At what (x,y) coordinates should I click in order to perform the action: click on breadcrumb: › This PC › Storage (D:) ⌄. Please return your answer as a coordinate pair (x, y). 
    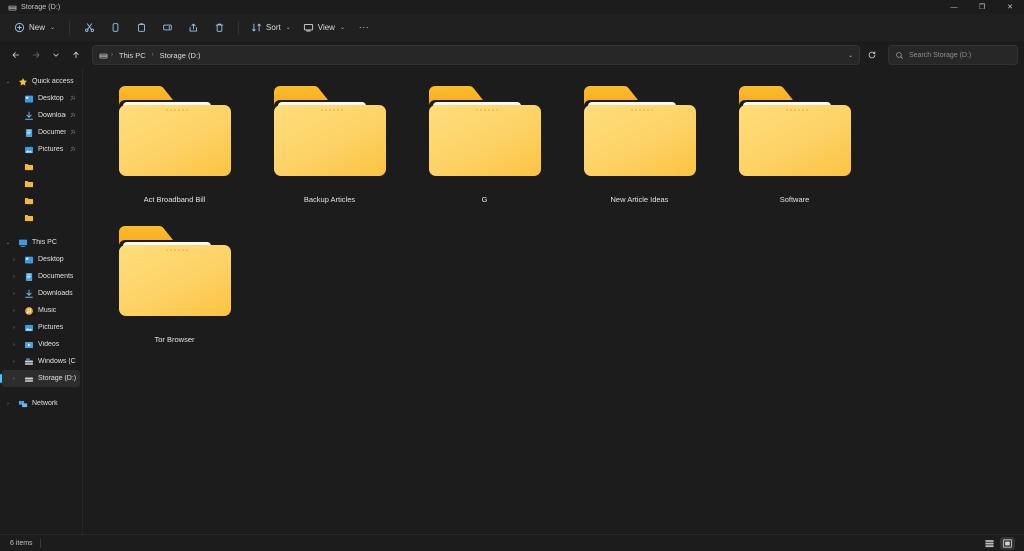
    Looking at the image, I should click on (476, 55).